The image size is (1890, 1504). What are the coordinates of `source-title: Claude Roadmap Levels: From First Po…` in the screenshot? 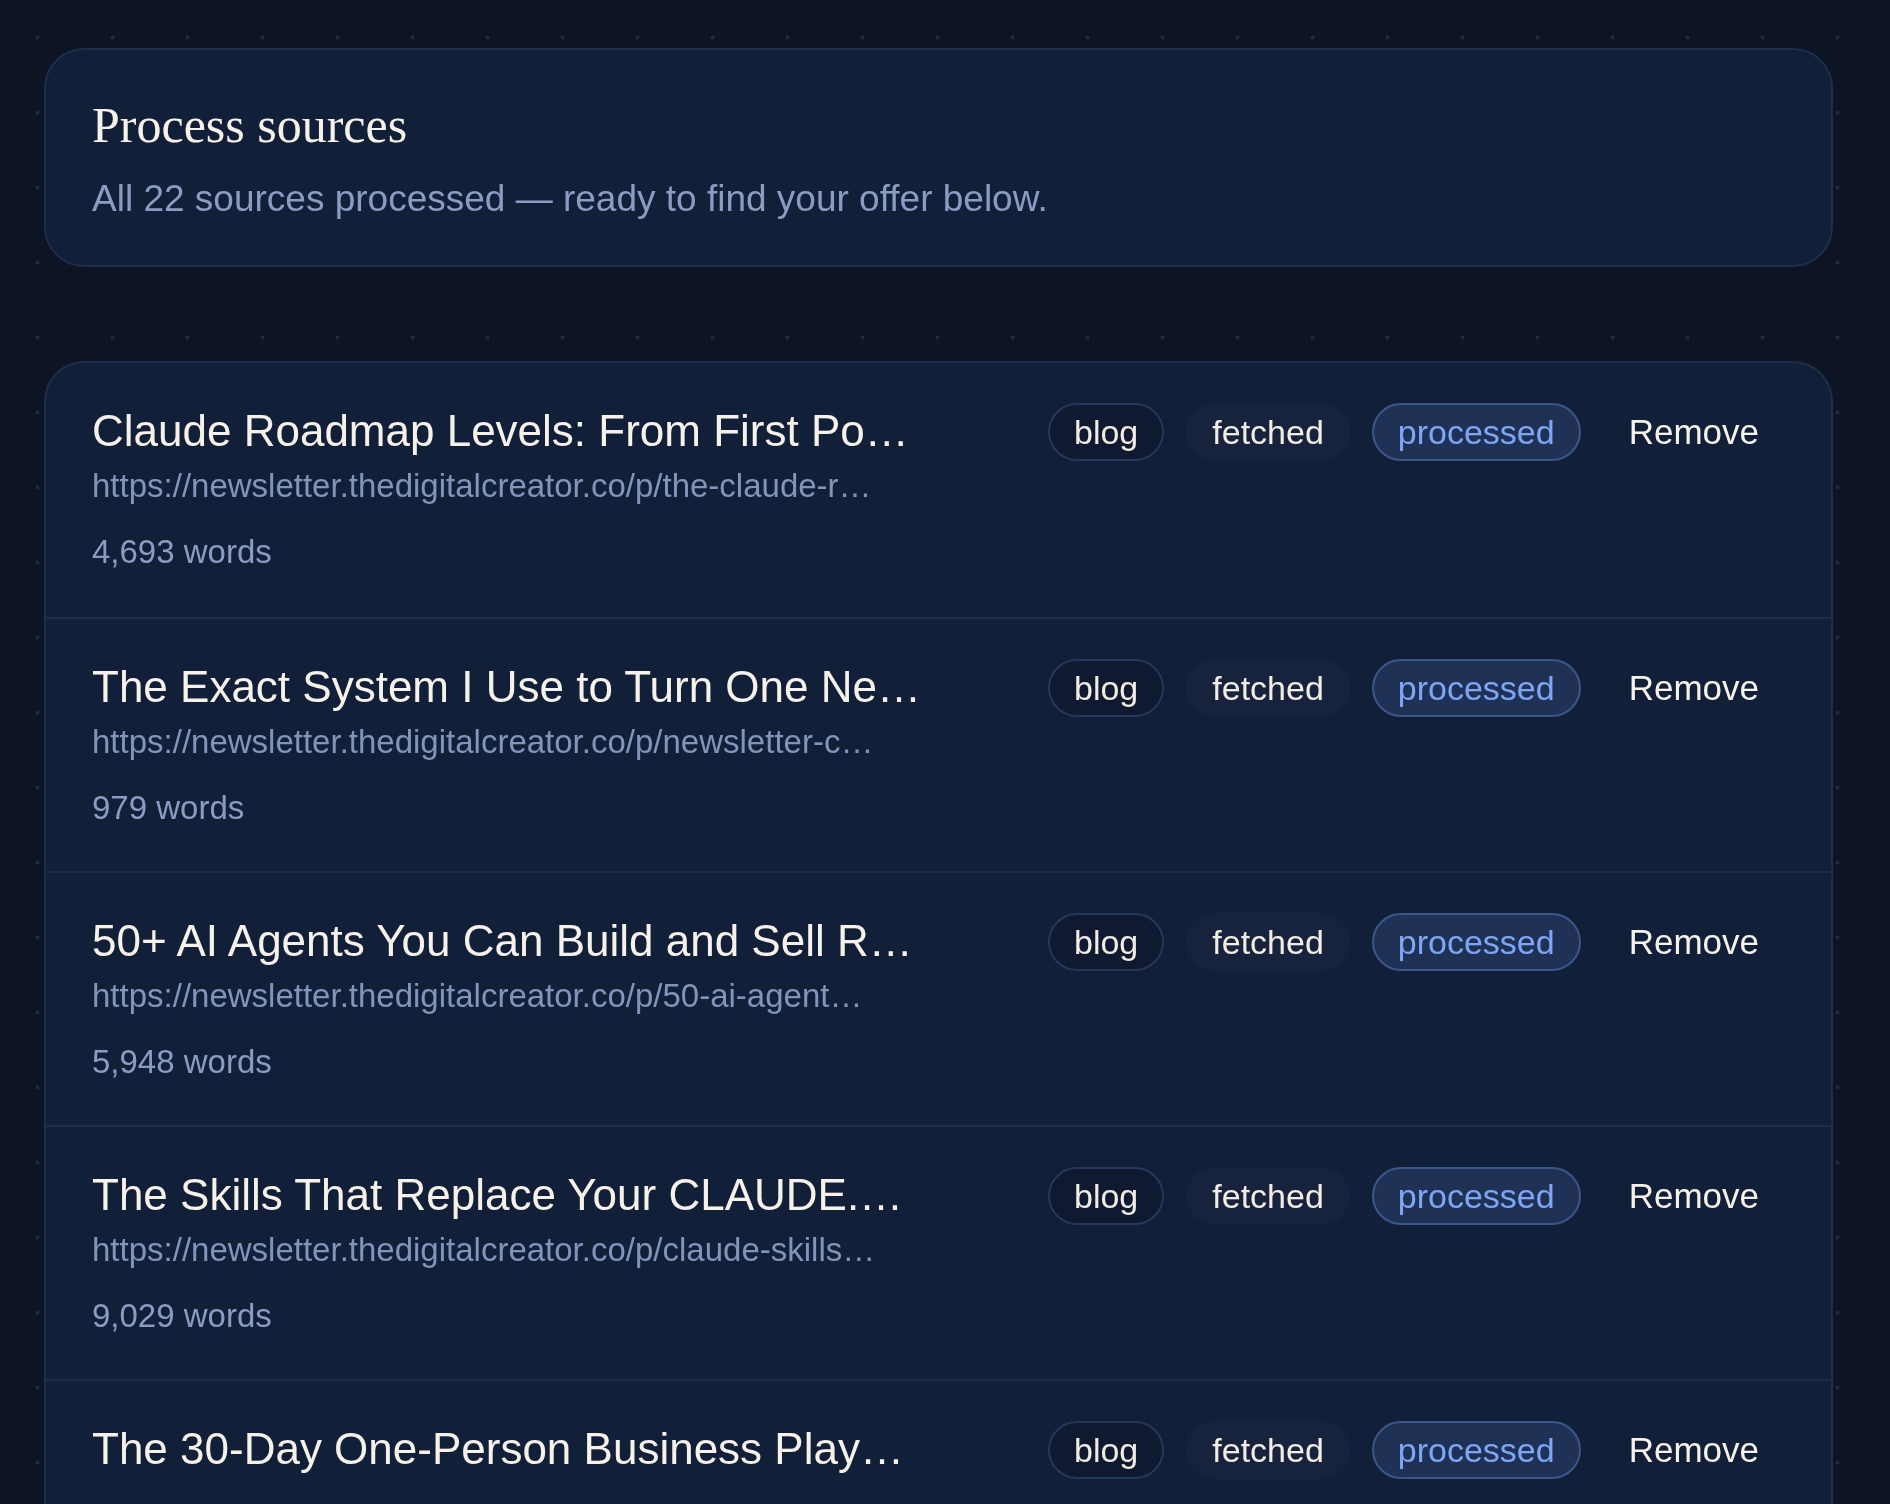 It's located at (501, 431).